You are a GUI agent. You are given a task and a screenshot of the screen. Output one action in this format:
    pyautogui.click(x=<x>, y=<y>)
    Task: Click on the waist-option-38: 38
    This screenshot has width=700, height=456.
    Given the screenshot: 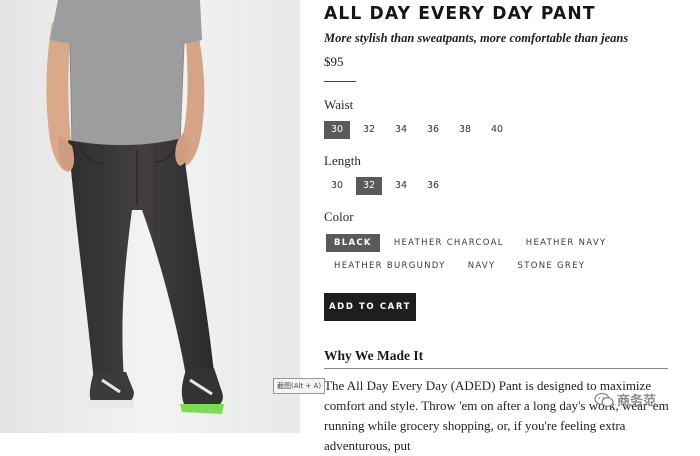 What is the action you would take?
    pyautogui.click(x=465, y=130)
    